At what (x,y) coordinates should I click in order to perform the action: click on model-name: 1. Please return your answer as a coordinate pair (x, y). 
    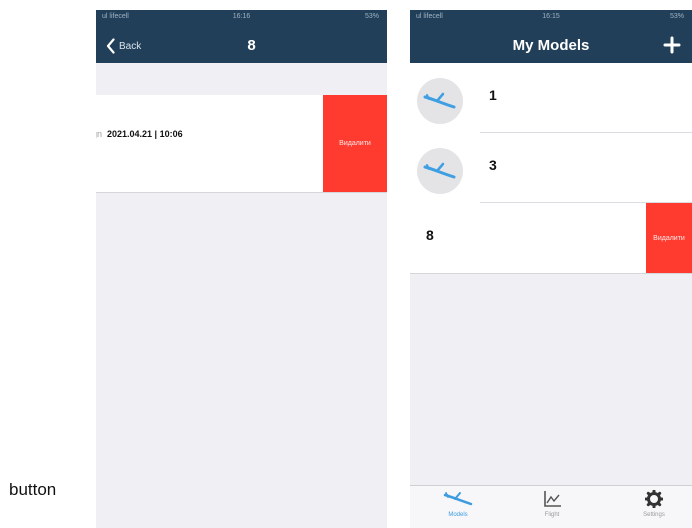
    Looking at the image, I should click on (493, 95).